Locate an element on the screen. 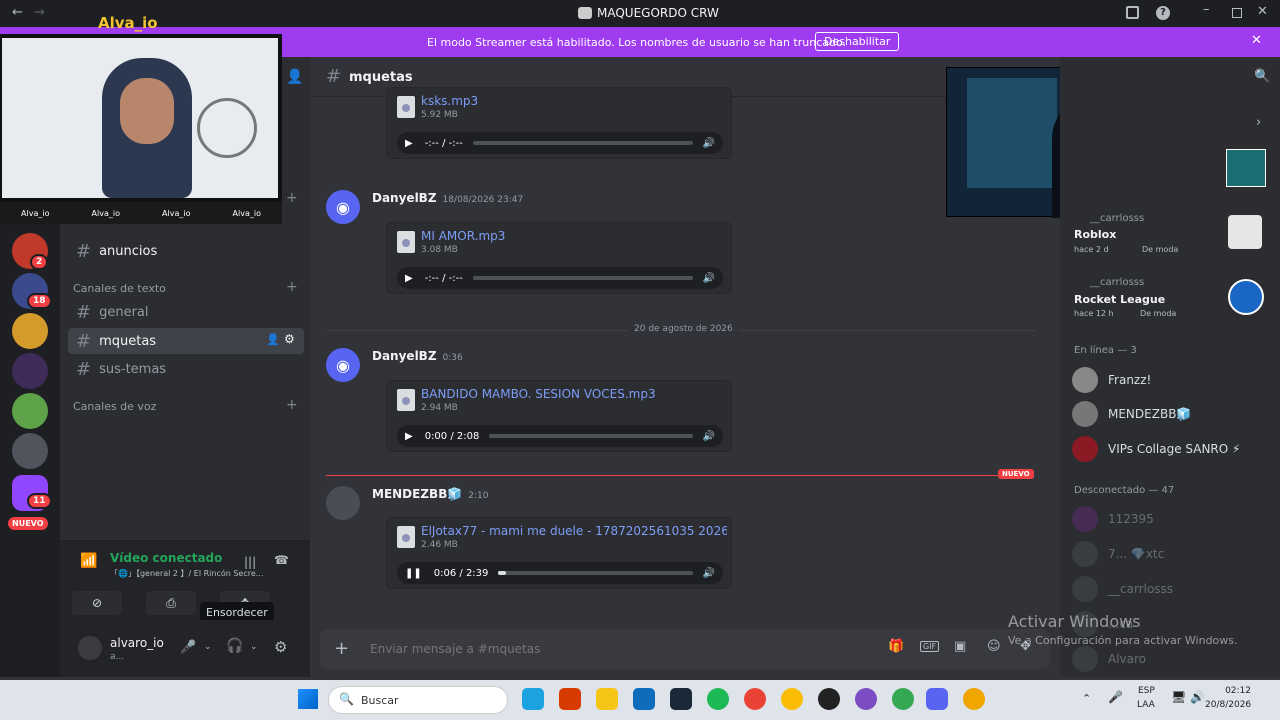 This screenshot has height=720, width=1280. close-banner-icon: ✕ is located at coordinates (1256, 40).